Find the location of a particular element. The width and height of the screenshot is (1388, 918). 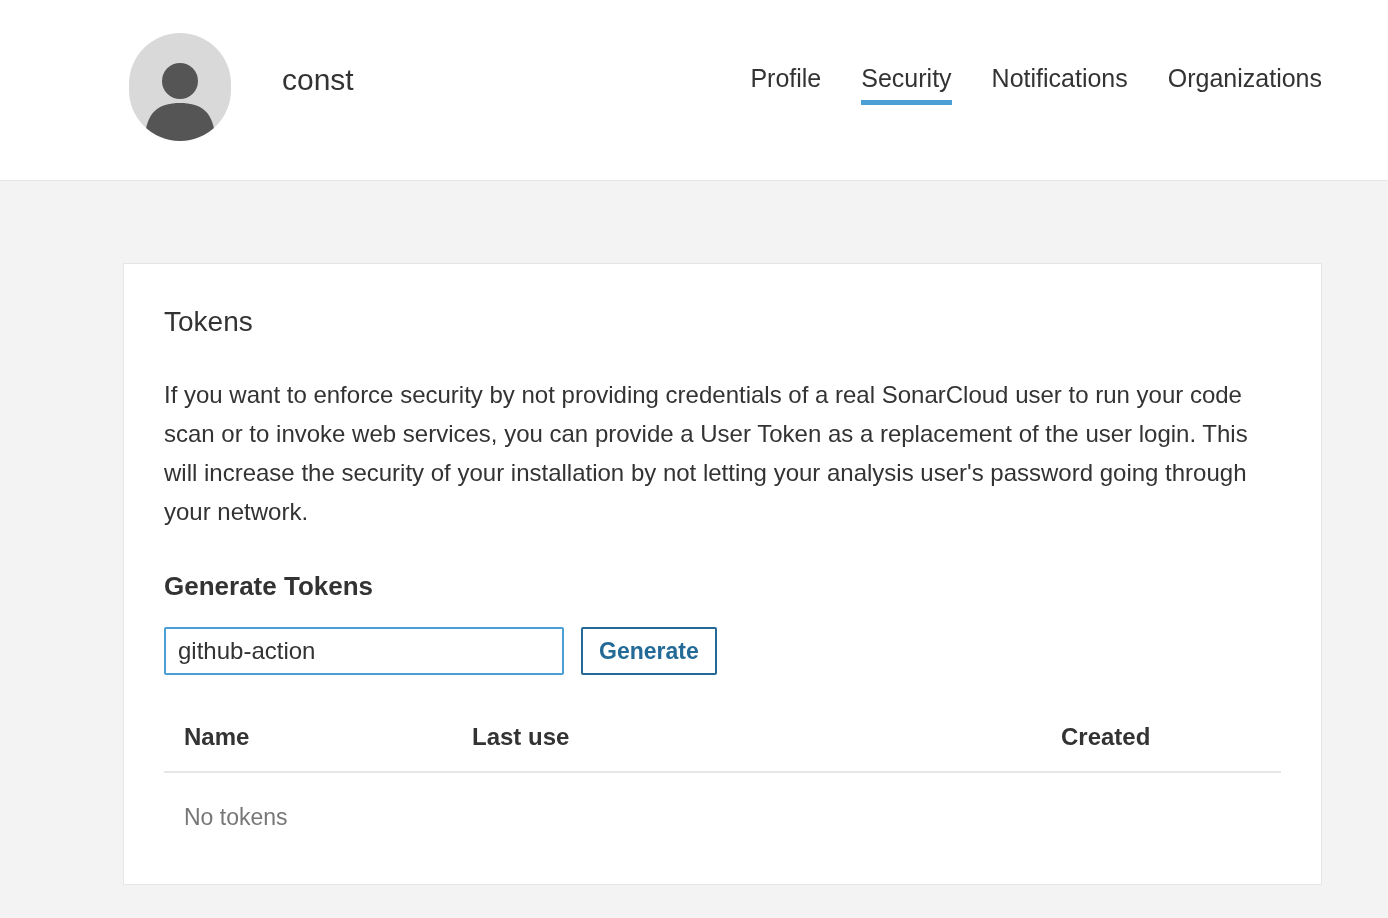

column-header: Last use is located at coordinates (521, 736).